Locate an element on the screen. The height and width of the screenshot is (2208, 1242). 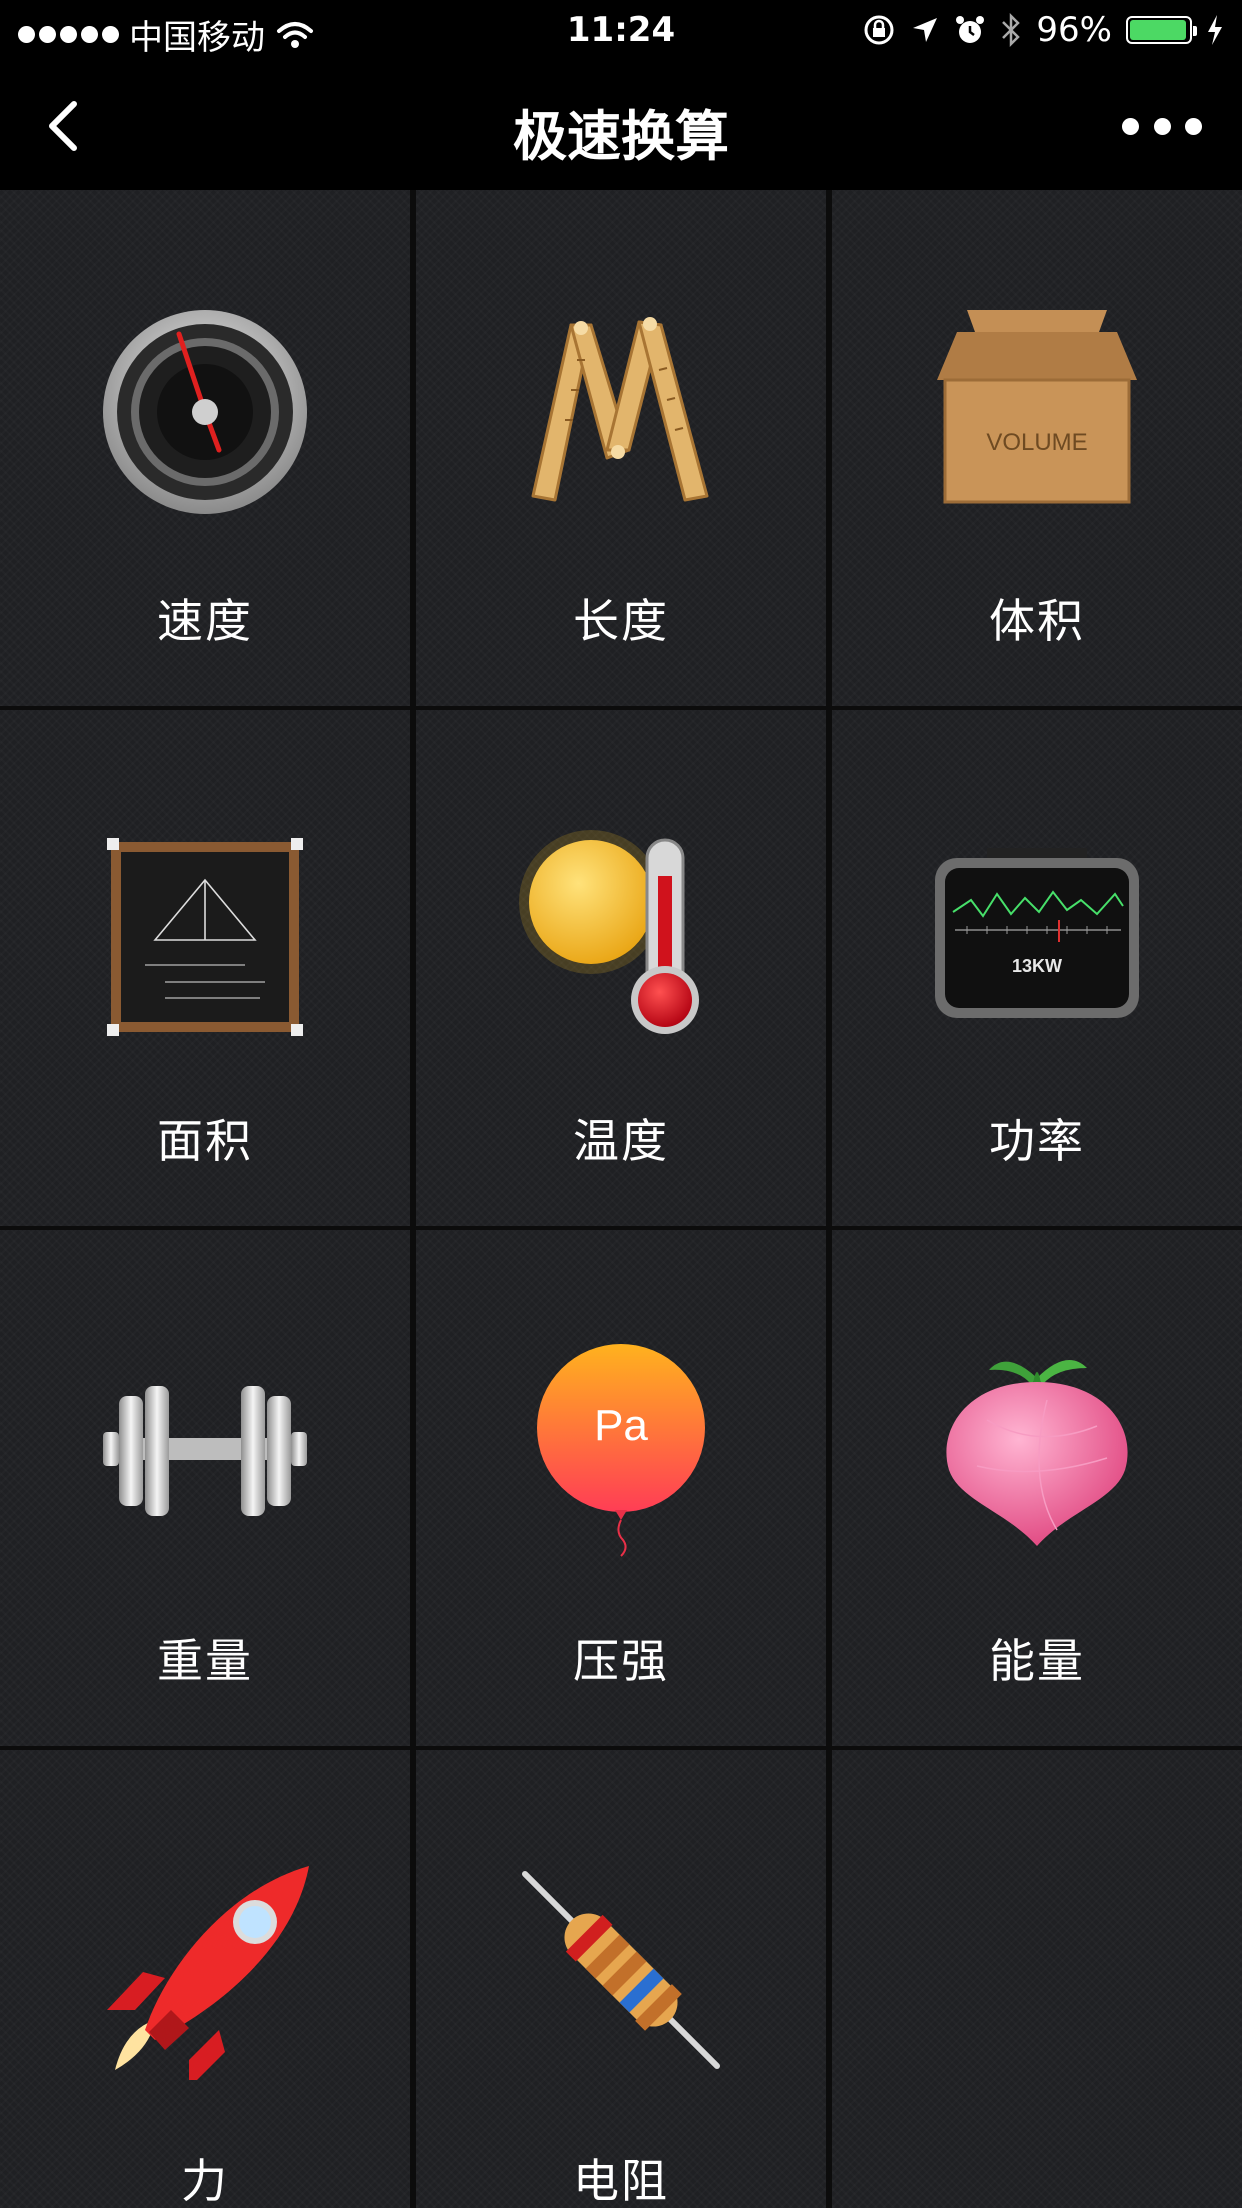
category-force: 力 is located at coordinates (205, 1979).